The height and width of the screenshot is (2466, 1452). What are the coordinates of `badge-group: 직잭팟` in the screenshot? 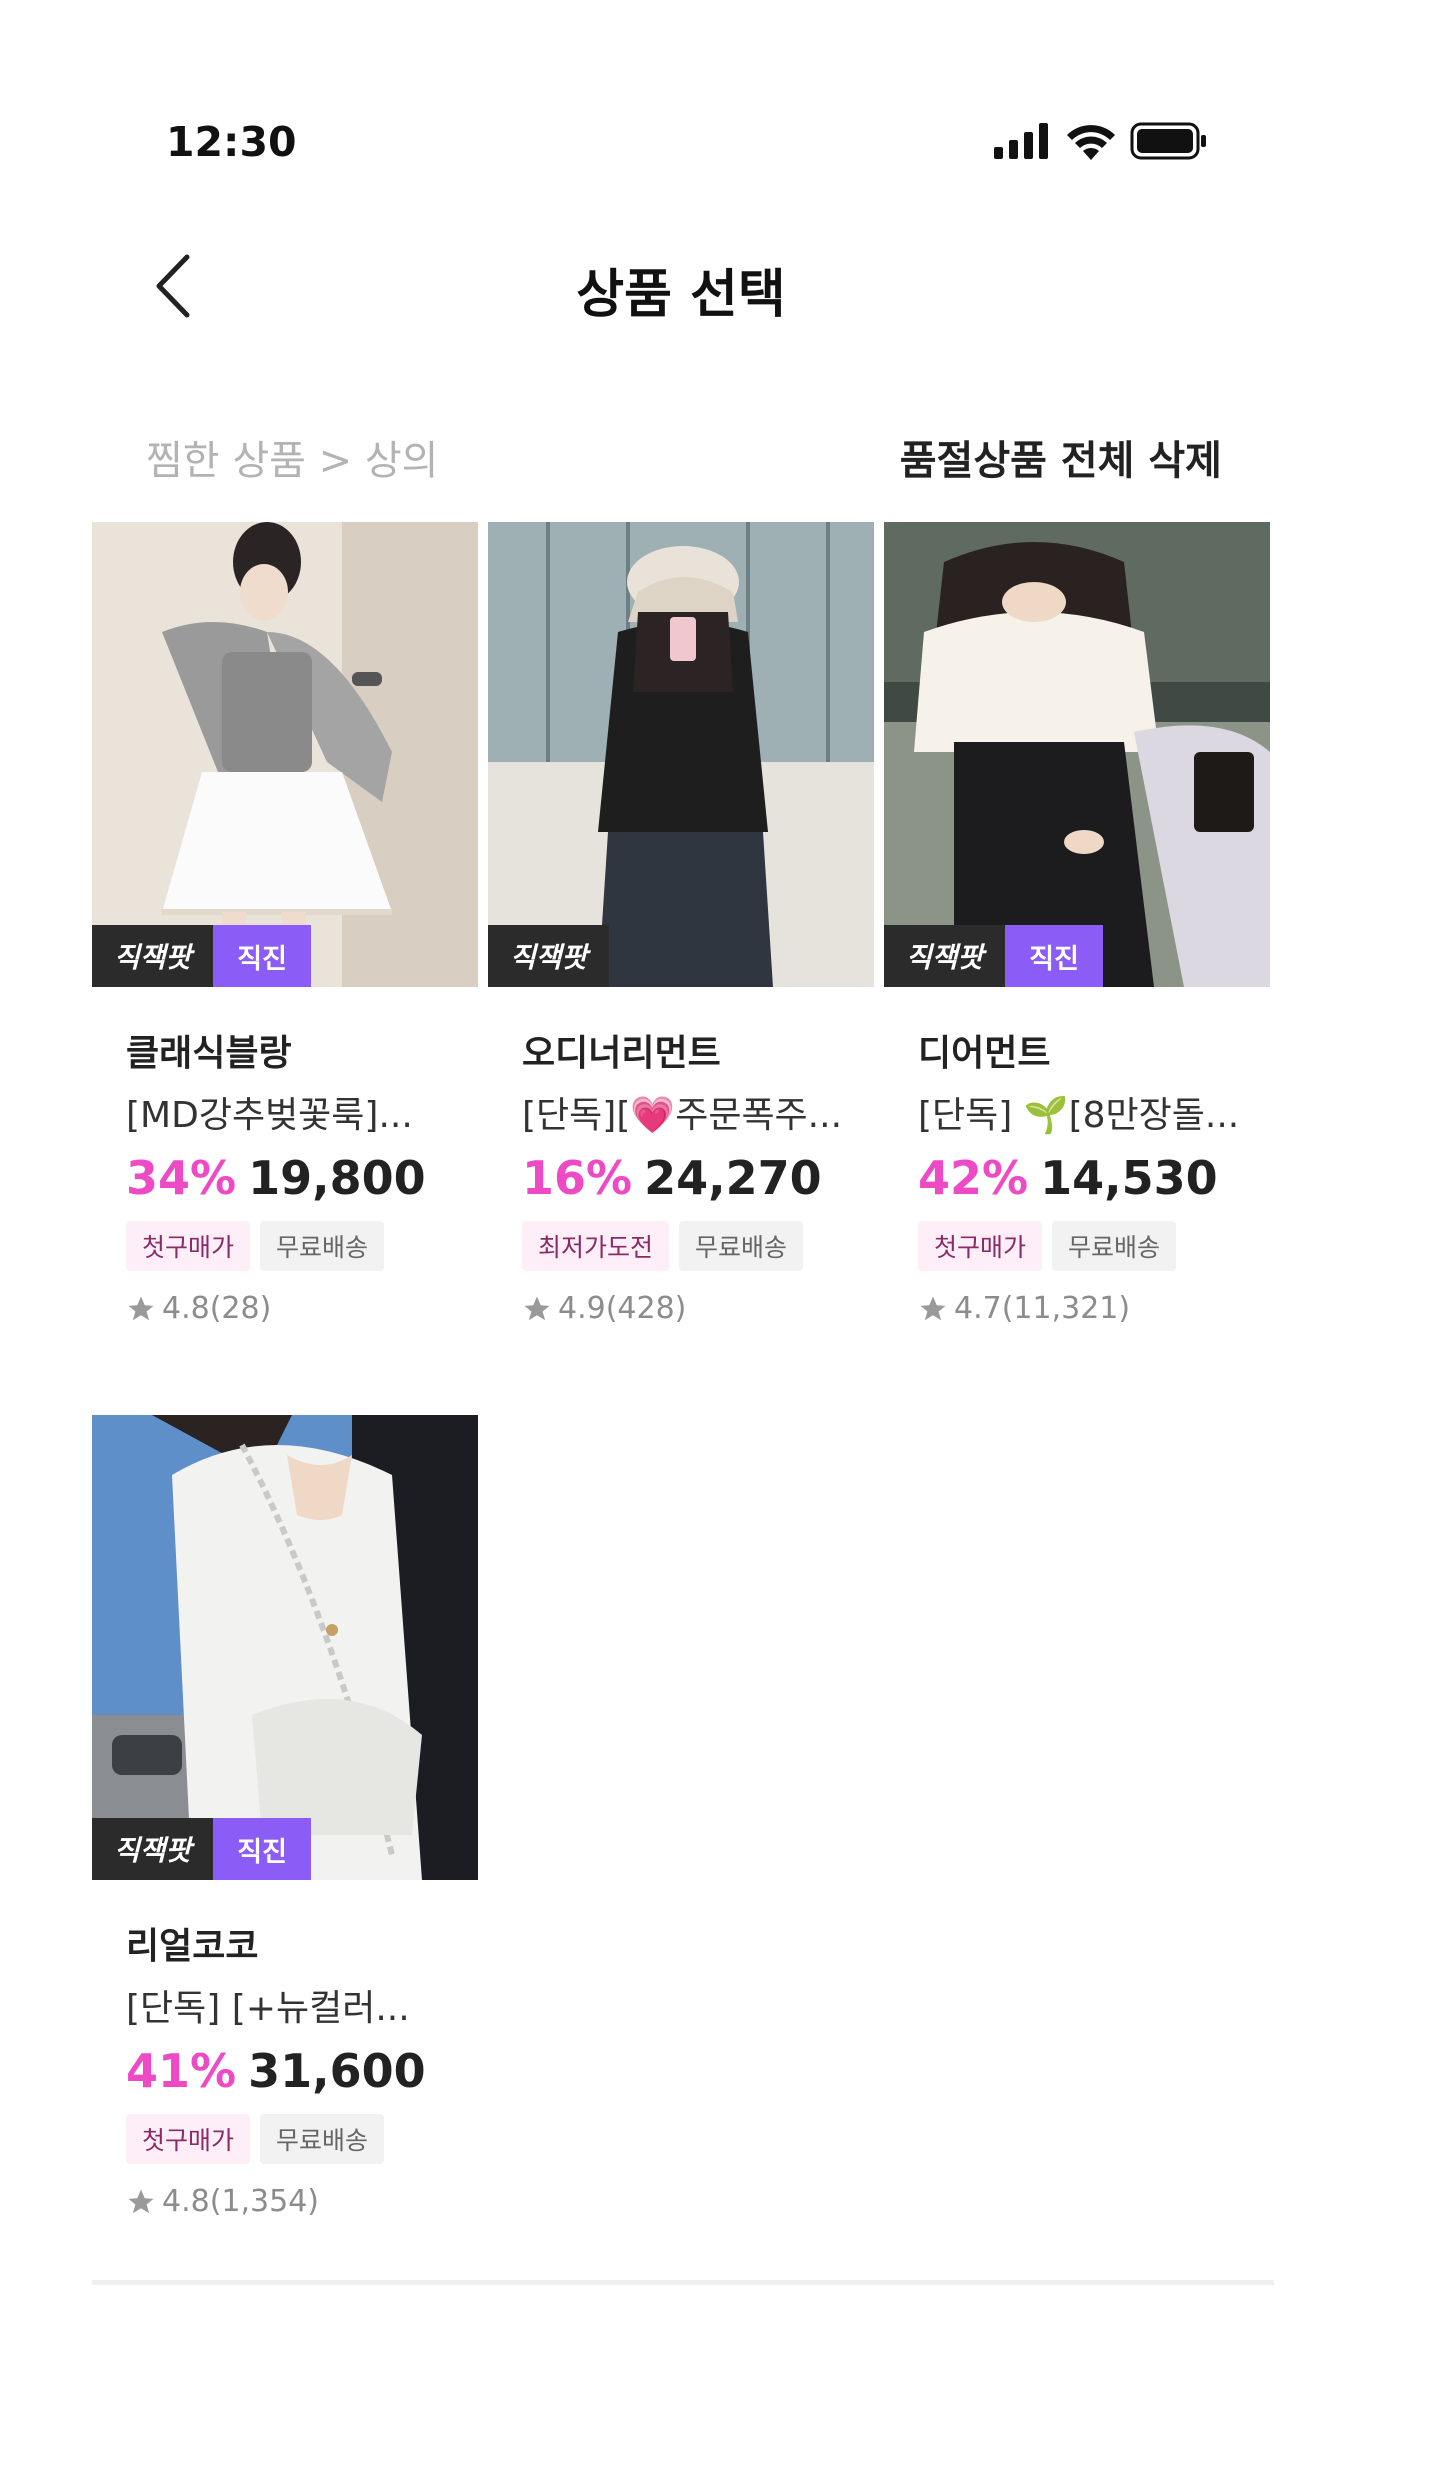 It's located at (549, 956).